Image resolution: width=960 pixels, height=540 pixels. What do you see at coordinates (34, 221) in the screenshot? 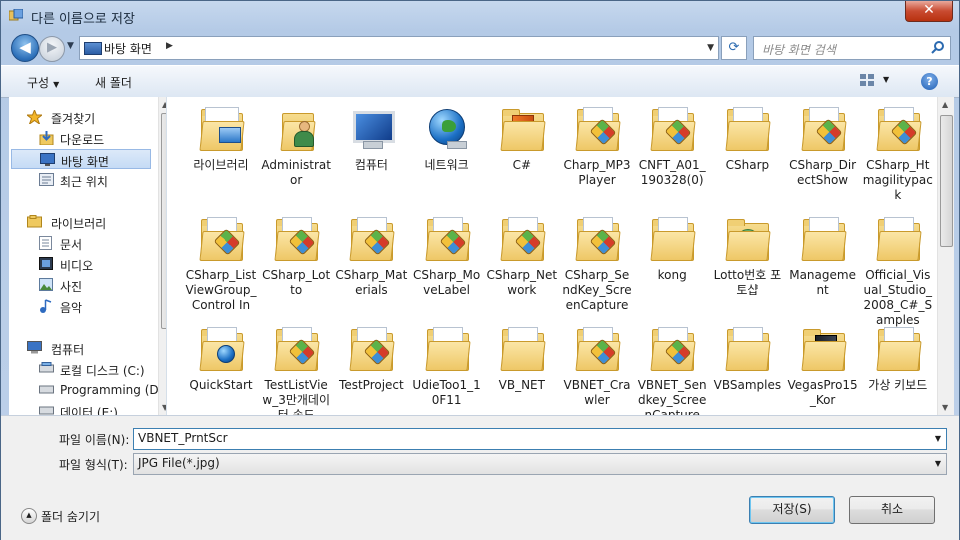
I see `libraries-icon` at bounding box center [34, 221].